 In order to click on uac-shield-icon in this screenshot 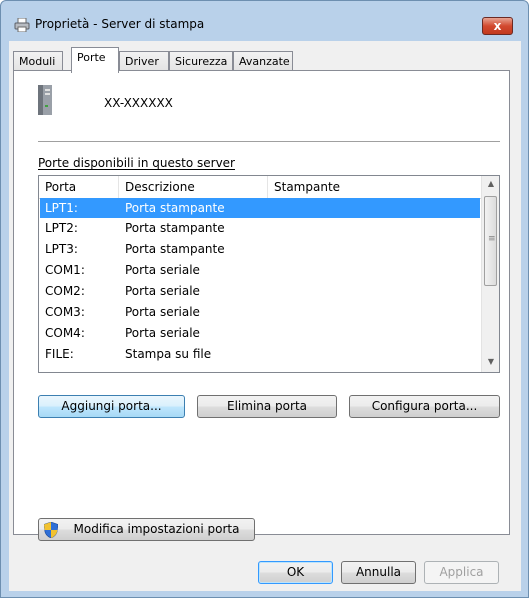, I will do `click(51, 530)`.